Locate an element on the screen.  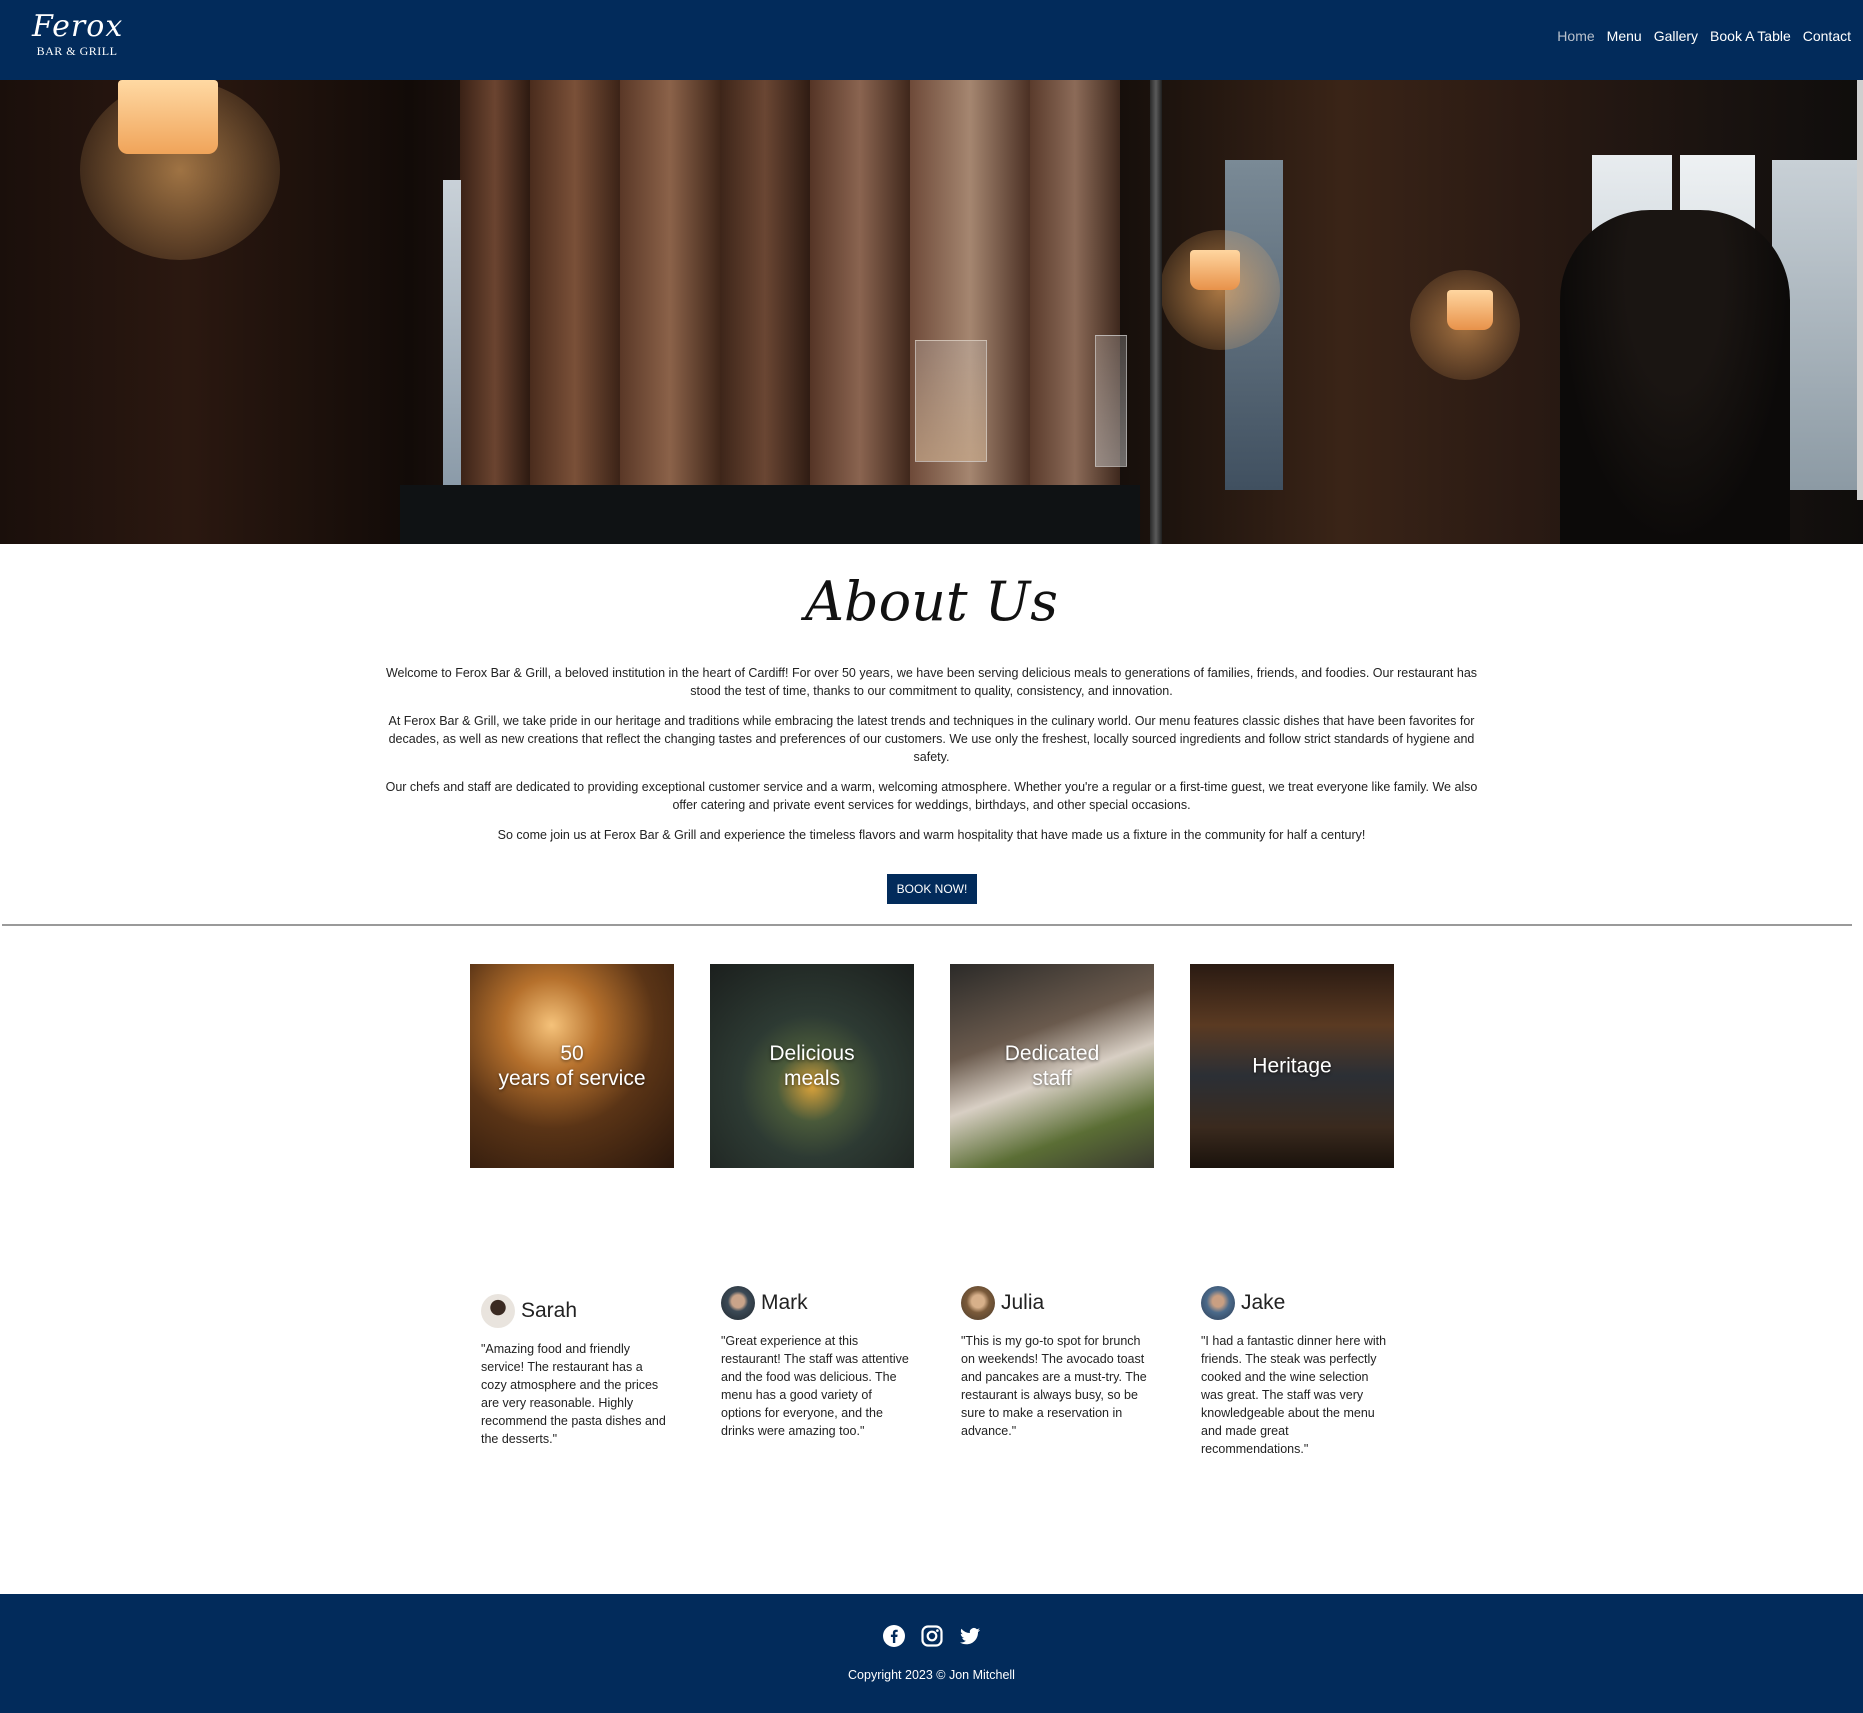
feature-label-line: Heritage is located at coordinates (1292, 1066).